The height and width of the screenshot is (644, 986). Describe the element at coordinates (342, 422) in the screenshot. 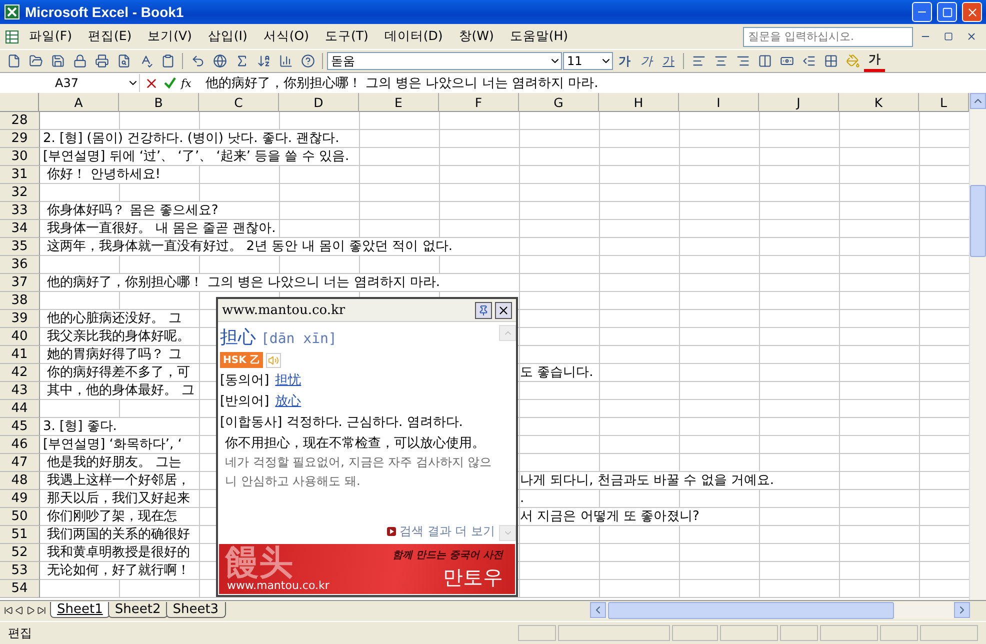

I see `definition-text: [이합동사] 걱정하다. 근심하다. 염려하다.` at that location.